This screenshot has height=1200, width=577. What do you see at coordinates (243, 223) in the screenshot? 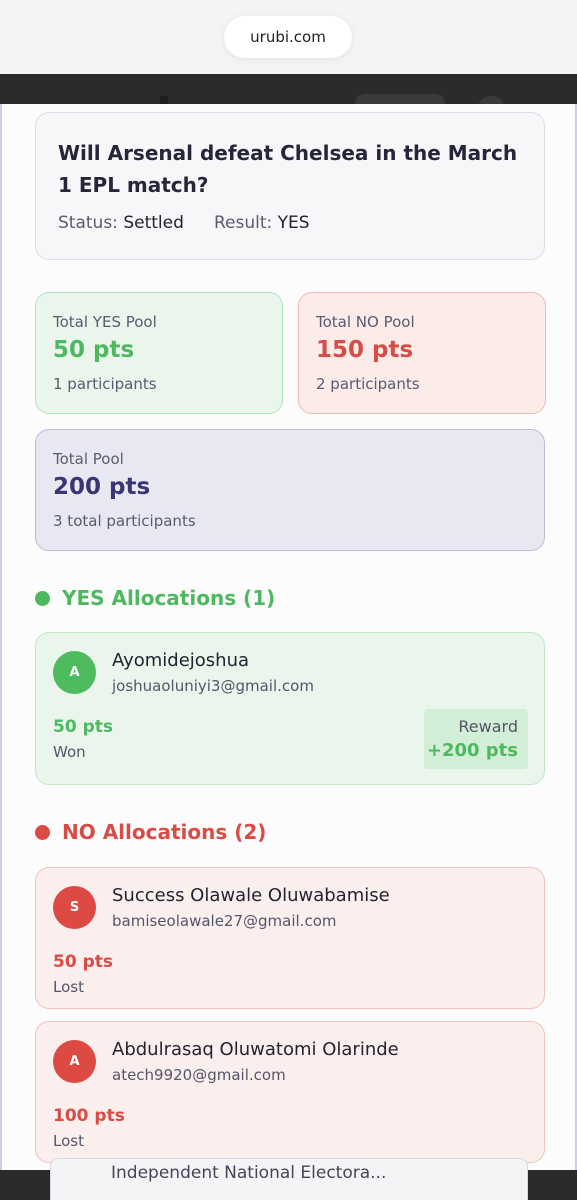
I see `result-label: Result:` at bounding box center [243, 223].